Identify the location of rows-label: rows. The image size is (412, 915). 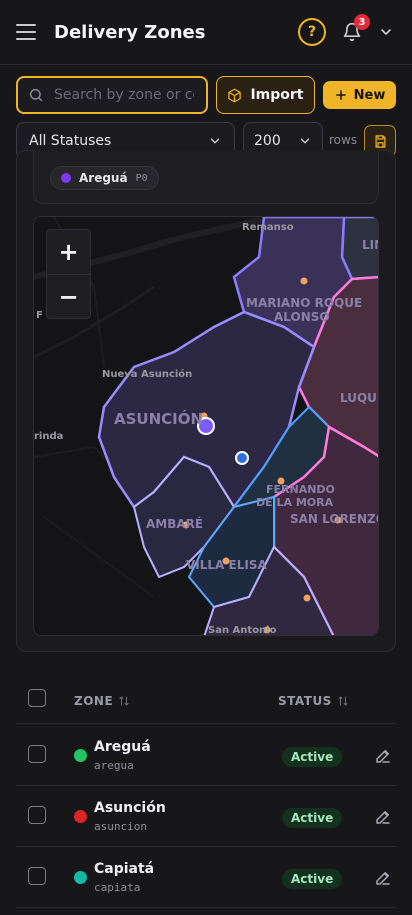
(343, 140).